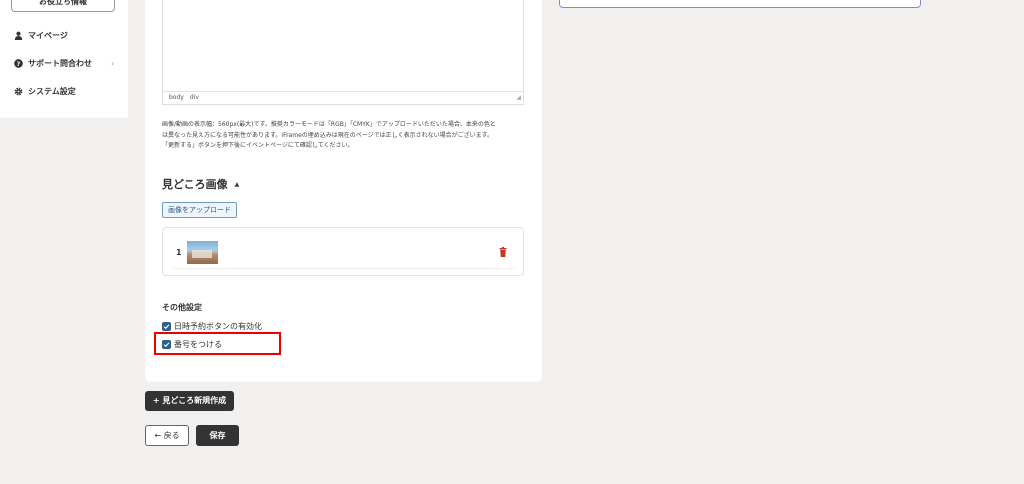 Image resolution: width=1024 pixels, height=484 pixels. Describe the element at coordinates (18, 91) in the screenshot. I see `gear-icon` at that location.